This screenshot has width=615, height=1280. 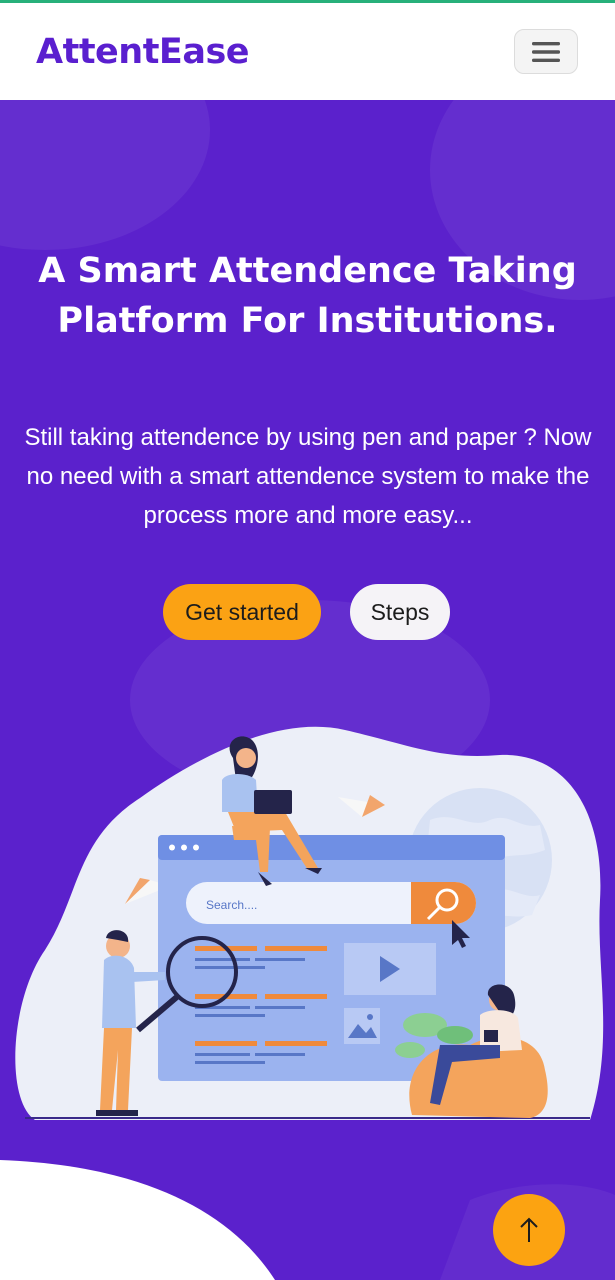 What do you see at coordinates (105, 175) in the screenshot?
I see `decorative-blob` at bounding box center [105, 175].